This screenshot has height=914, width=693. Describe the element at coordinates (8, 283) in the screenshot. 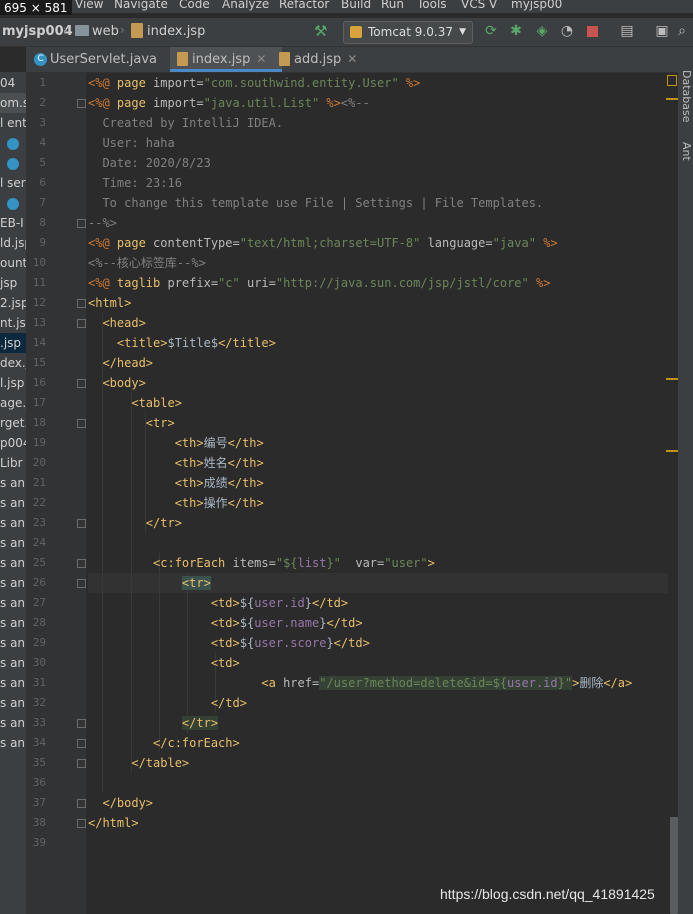

I see `project-tree-item: jsp` at that location.